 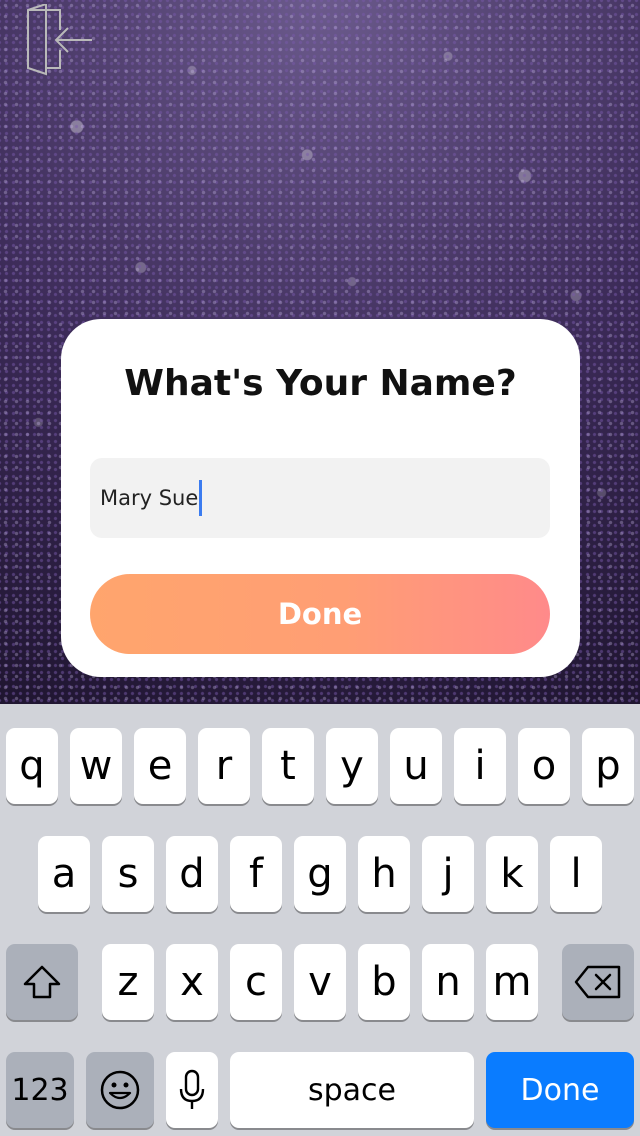 What do you see at coordinates (224, 766) in the screenshot?
I see `key-r: r` at bounding box center [224, 766].